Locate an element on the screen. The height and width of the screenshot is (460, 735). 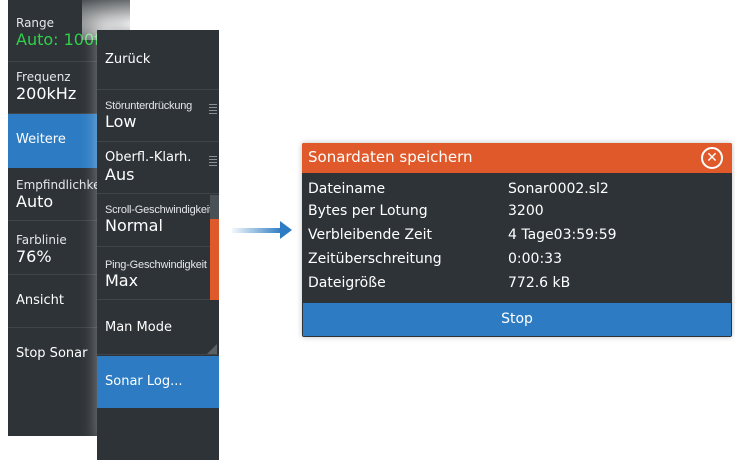
submenu-scrollbar-thumb is located at coordinates (214, 259).